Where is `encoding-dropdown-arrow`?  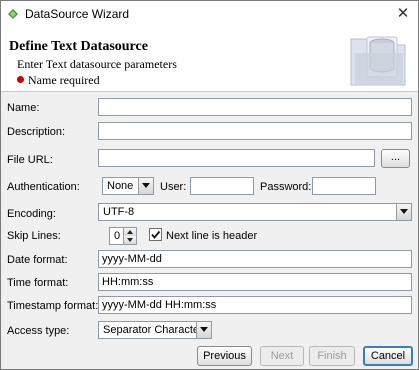
encoding-dropdown-arrow is located at coordinates (403, 212).